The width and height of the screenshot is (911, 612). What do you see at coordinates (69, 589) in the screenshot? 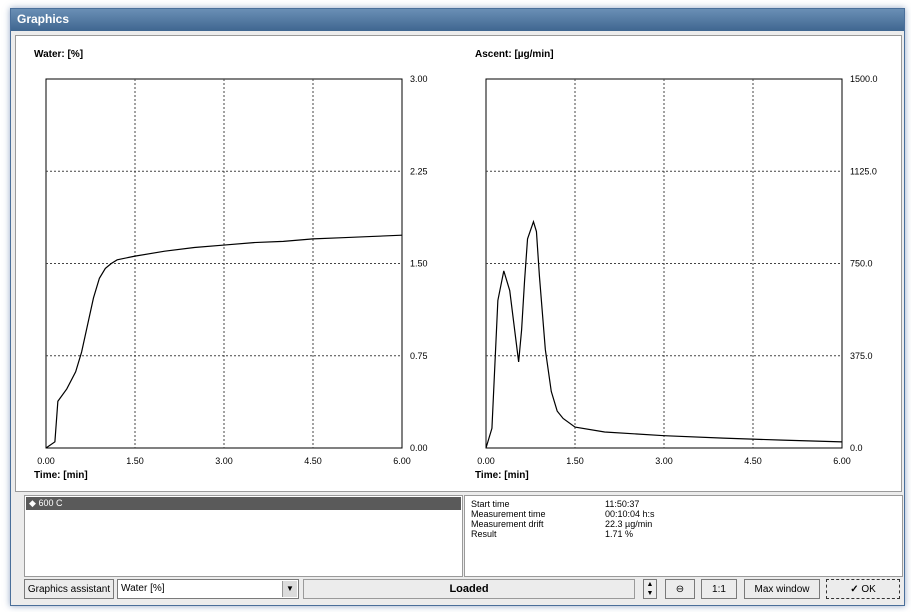
I see `graphics-assistant-button: Graphics assistant` at bounding box center [69, 589].